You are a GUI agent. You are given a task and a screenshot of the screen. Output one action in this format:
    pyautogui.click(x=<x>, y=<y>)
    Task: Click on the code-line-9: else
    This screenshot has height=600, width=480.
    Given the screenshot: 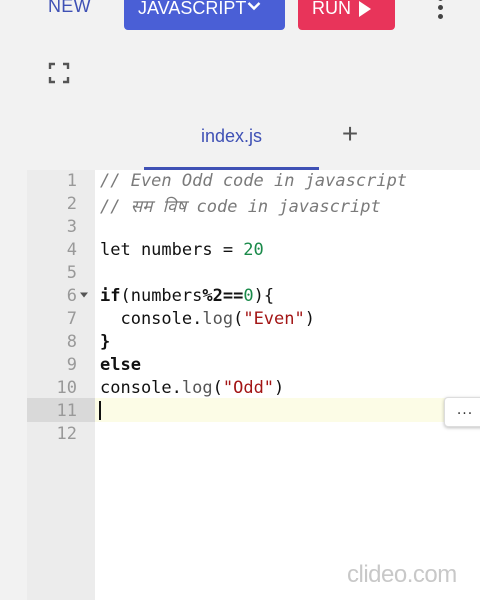 What is the action you would take?
    pyautogui.click(x=120, y=365)
    